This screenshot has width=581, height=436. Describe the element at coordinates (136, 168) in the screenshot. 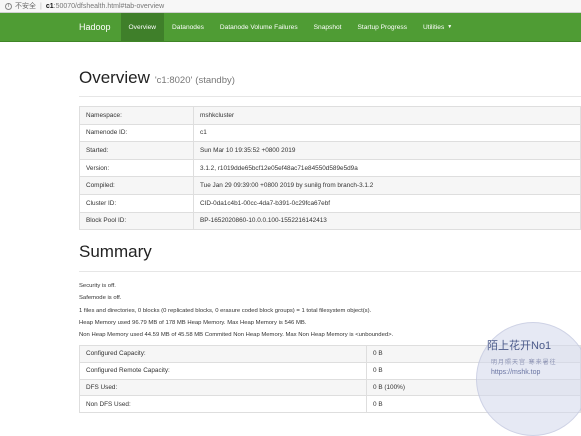

I see `row-key: Version:` at that location.